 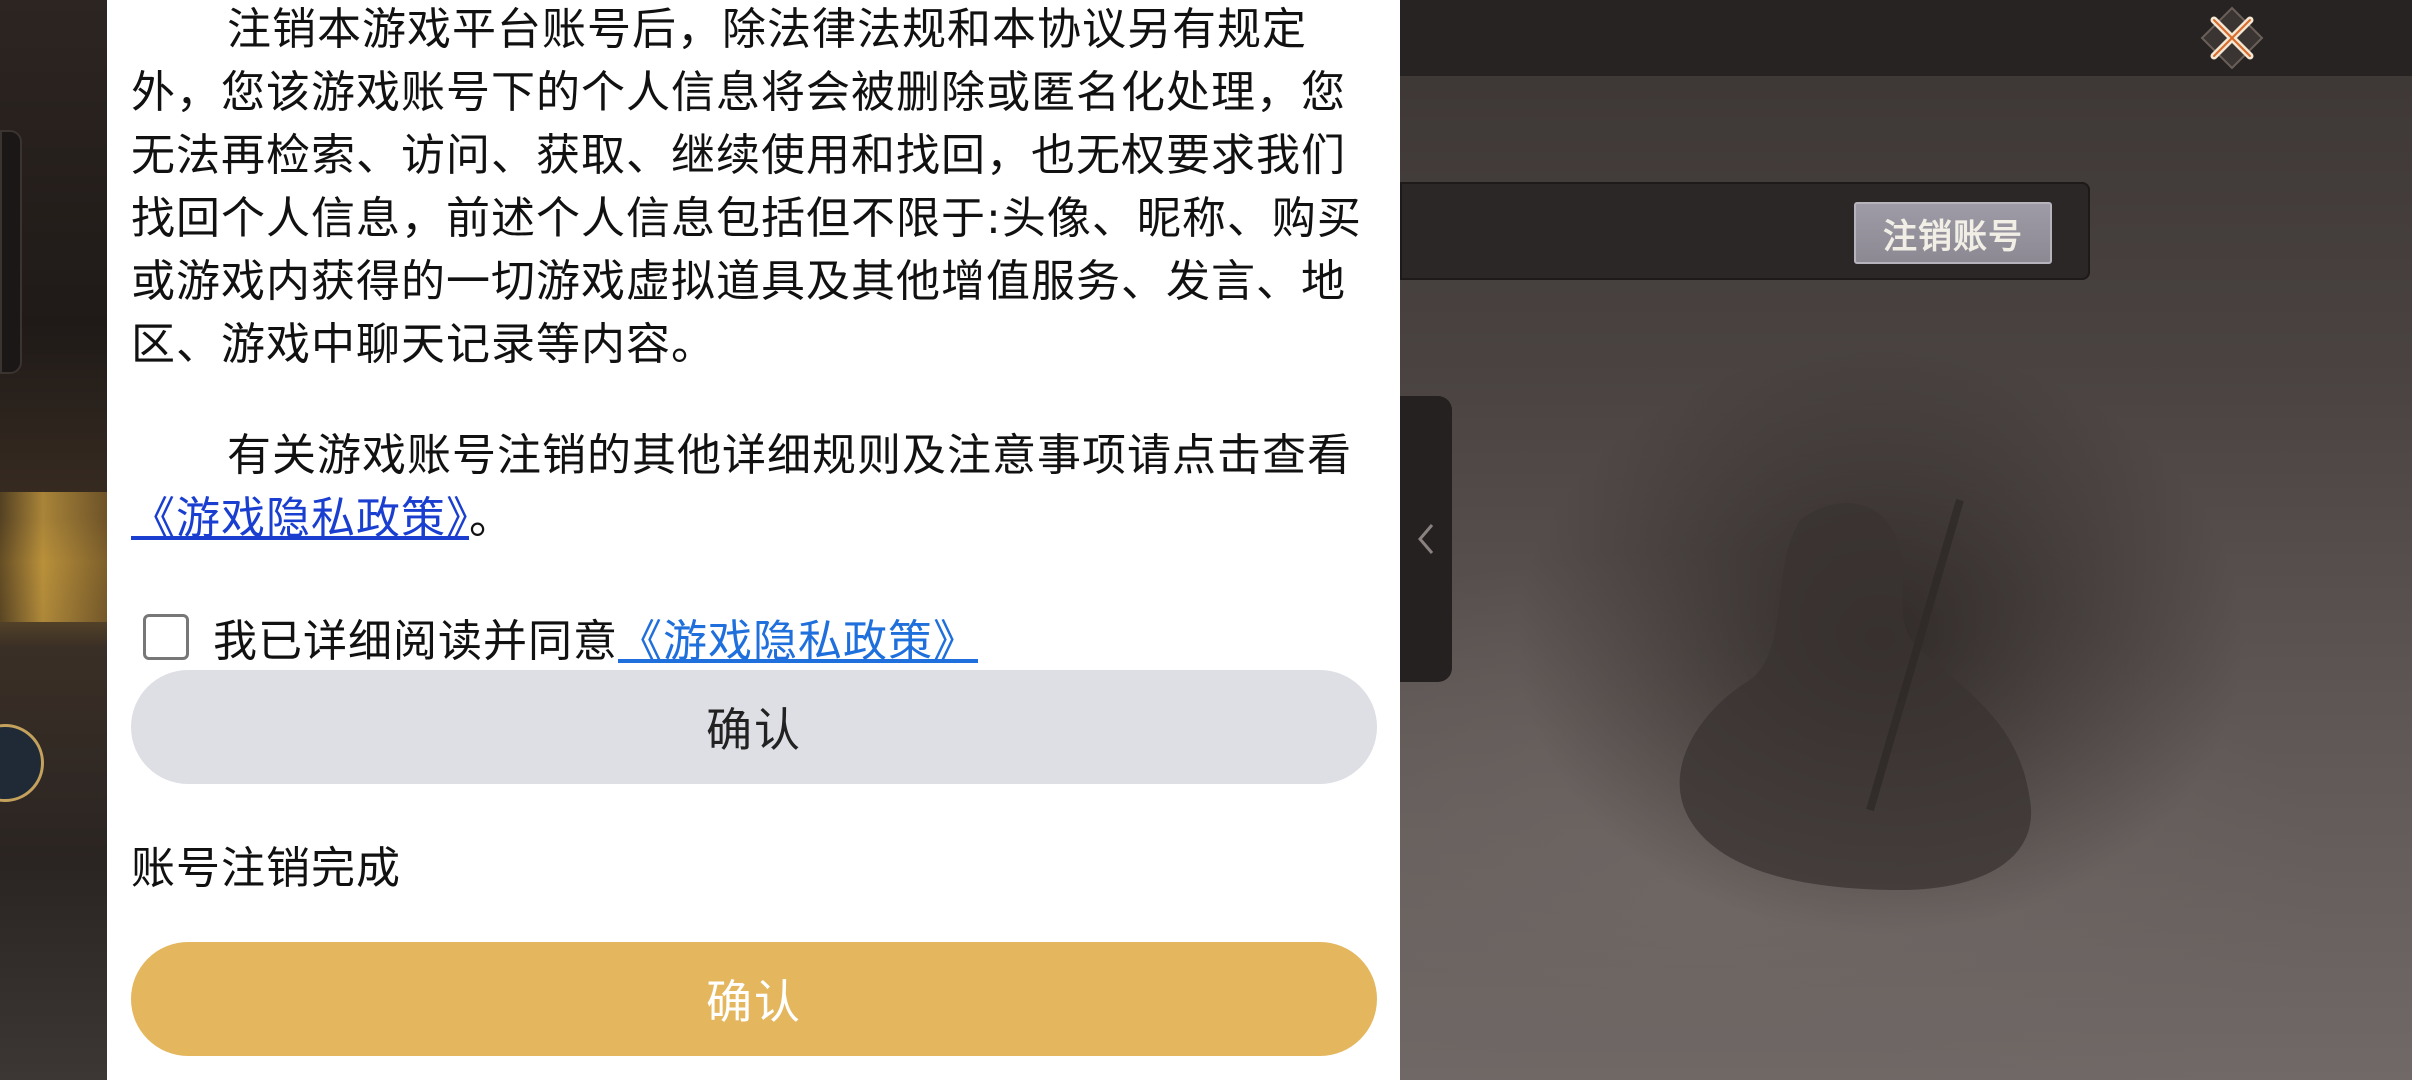 What do you see at coordinates (754, 727) in the screenshot?
I see `confirm-button: 确认` at bounding box center [754, 727].